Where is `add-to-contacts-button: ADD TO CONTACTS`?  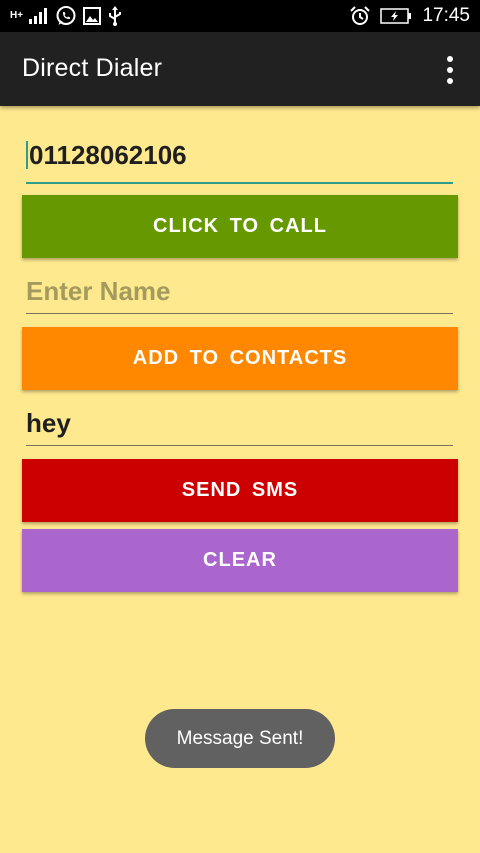
add-to-contacts-button: ADD TO CONTACTS is located at coordinates (240, 358).